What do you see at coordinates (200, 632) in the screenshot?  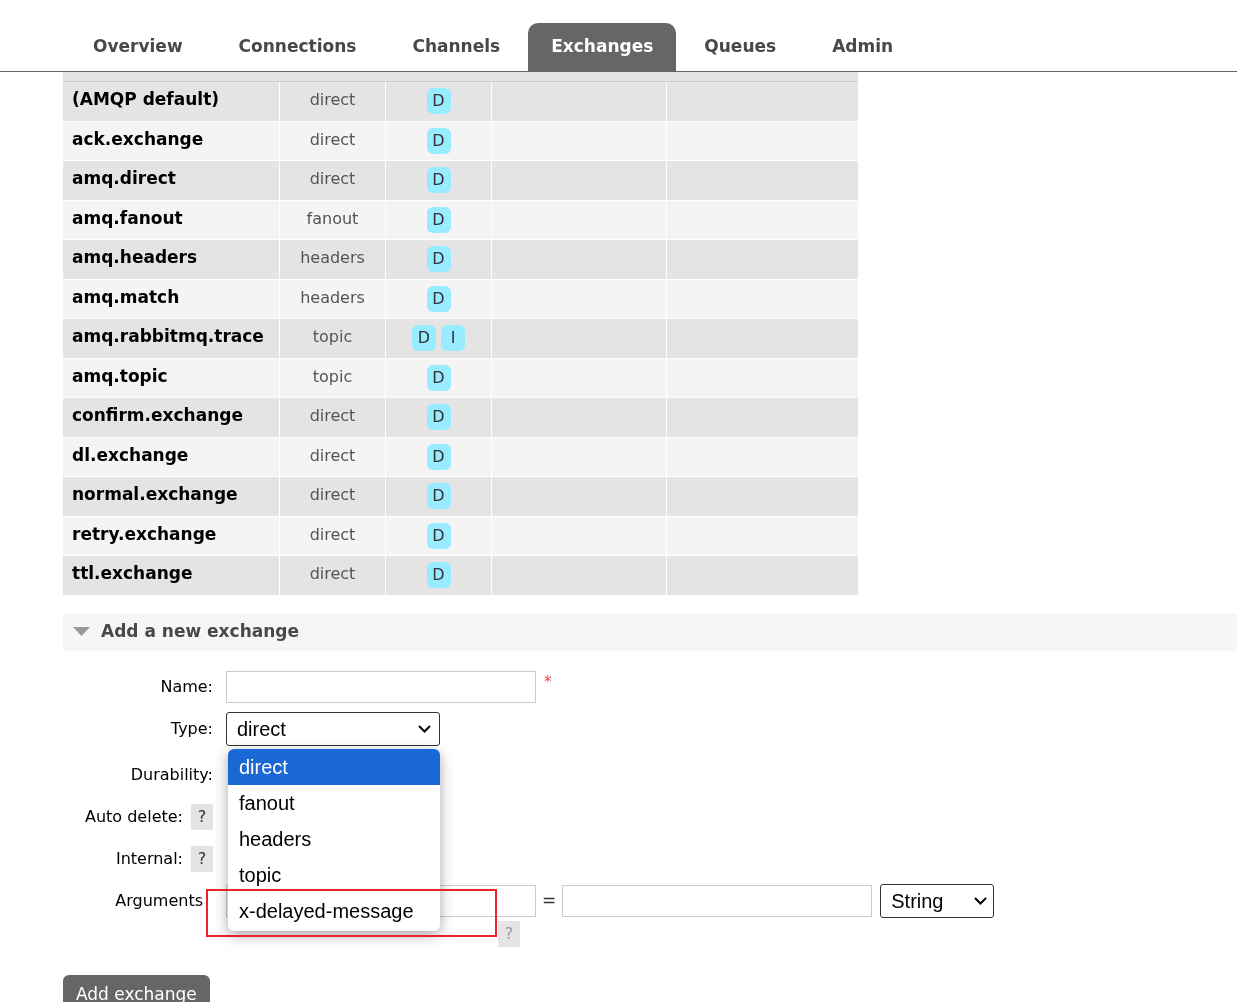 I see `section-title: Add a new exchange` at bounding box center [200, 632].